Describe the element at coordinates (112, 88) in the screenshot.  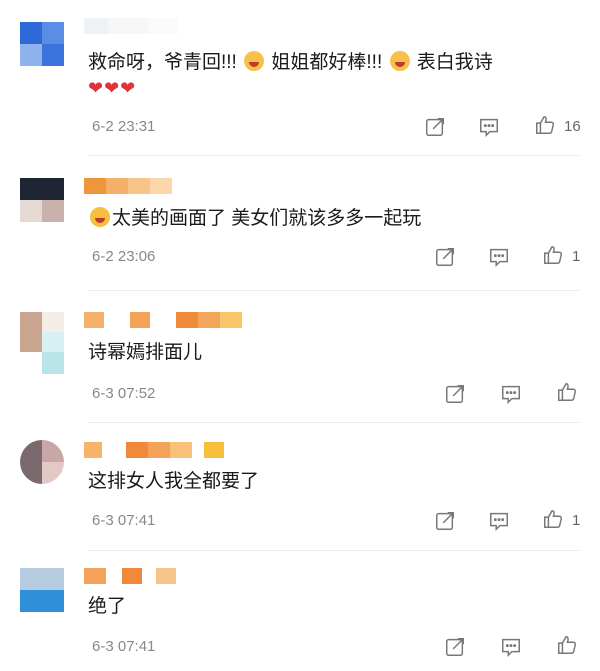
I see `hearts-emoji: ❤❤❤` at that location.